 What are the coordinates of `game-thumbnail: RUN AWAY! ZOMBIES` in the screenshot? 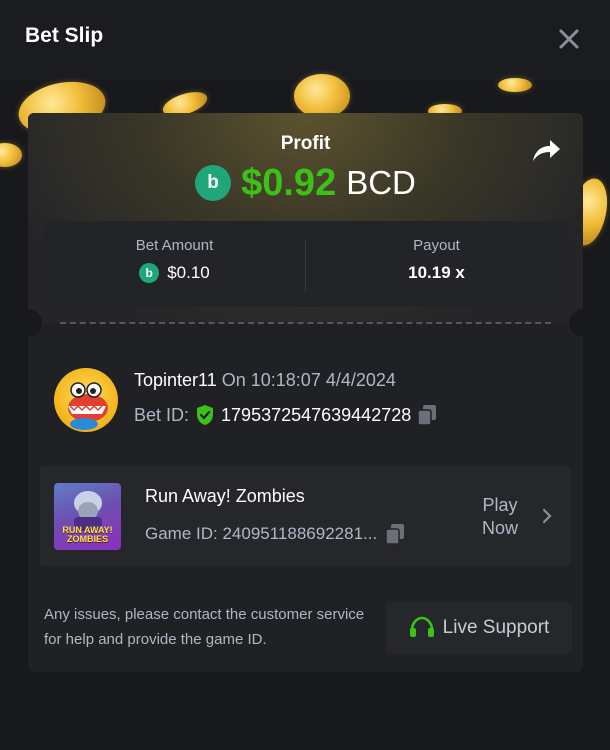 It's located at (87, 516).